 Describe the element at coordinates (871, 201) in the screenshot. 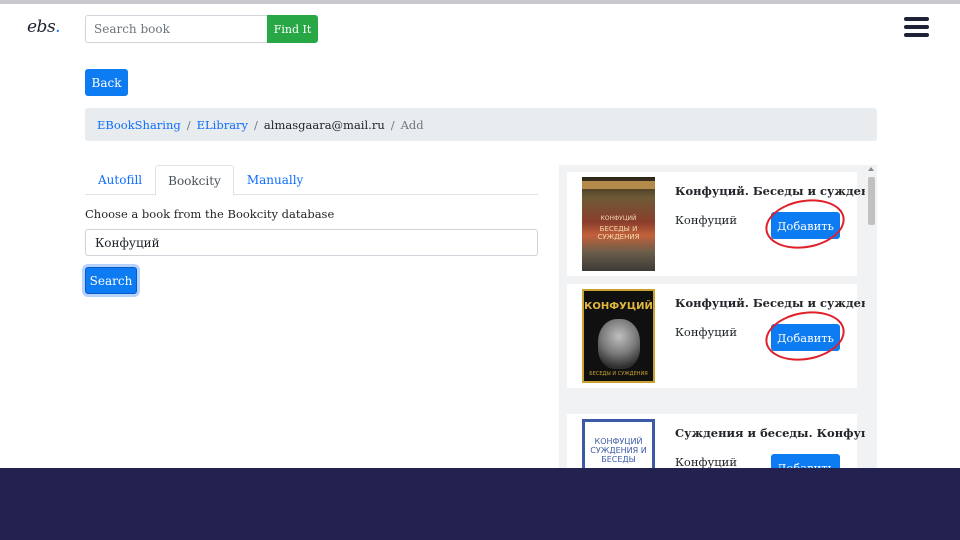

I see `scroll-thumb` at that location.